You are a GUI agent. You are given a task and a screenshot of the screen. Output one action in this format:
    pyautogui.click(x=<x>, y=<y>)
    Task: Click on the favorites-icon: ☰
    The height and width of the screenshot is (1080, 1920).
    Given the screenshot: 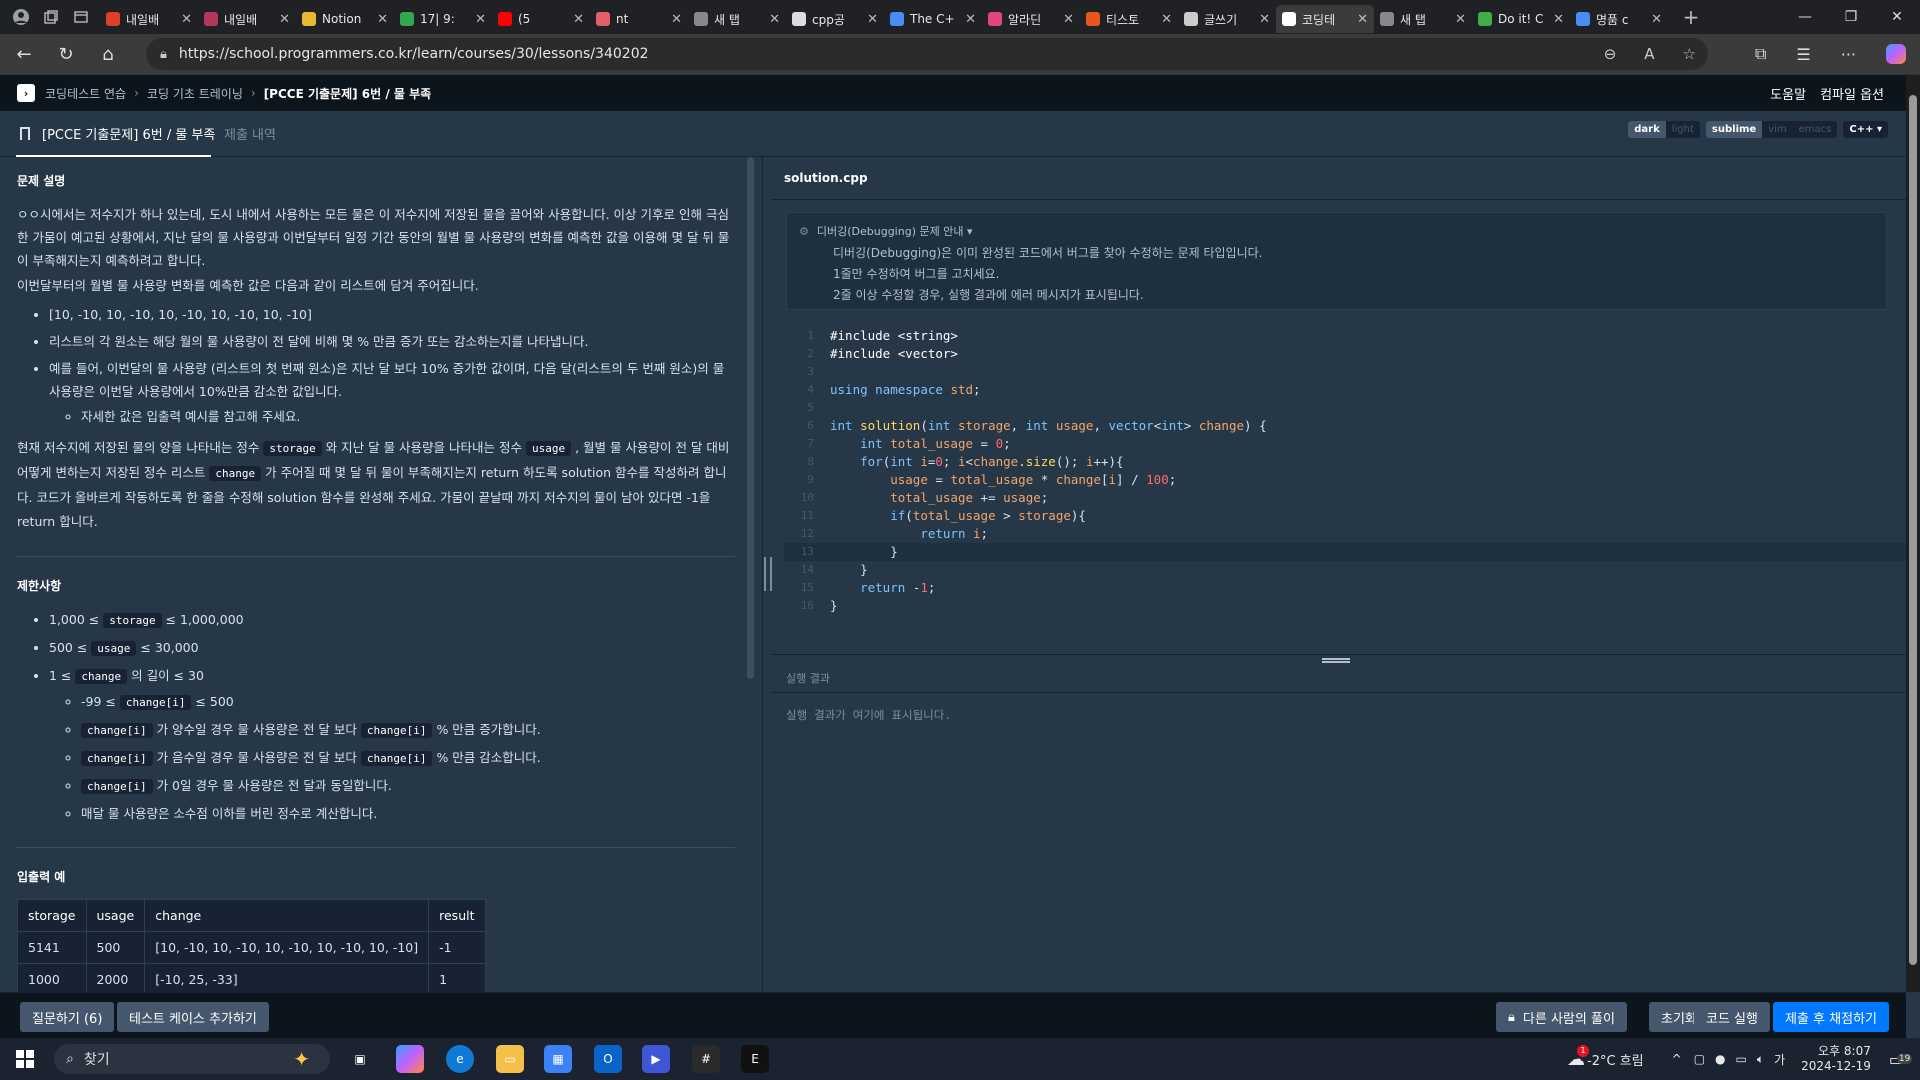 What is the action you would take?
    pyautogui.click(x=1803, y=54)
    